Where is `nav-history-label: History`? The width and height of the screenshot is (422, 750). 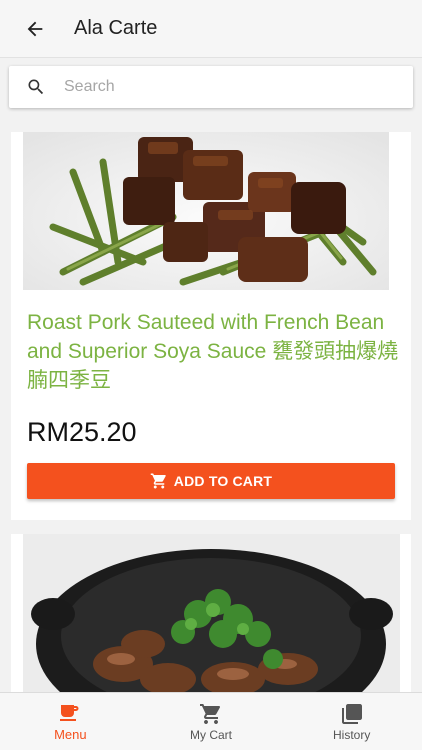
nav-history-label: History is located at coordinates (352, 734).